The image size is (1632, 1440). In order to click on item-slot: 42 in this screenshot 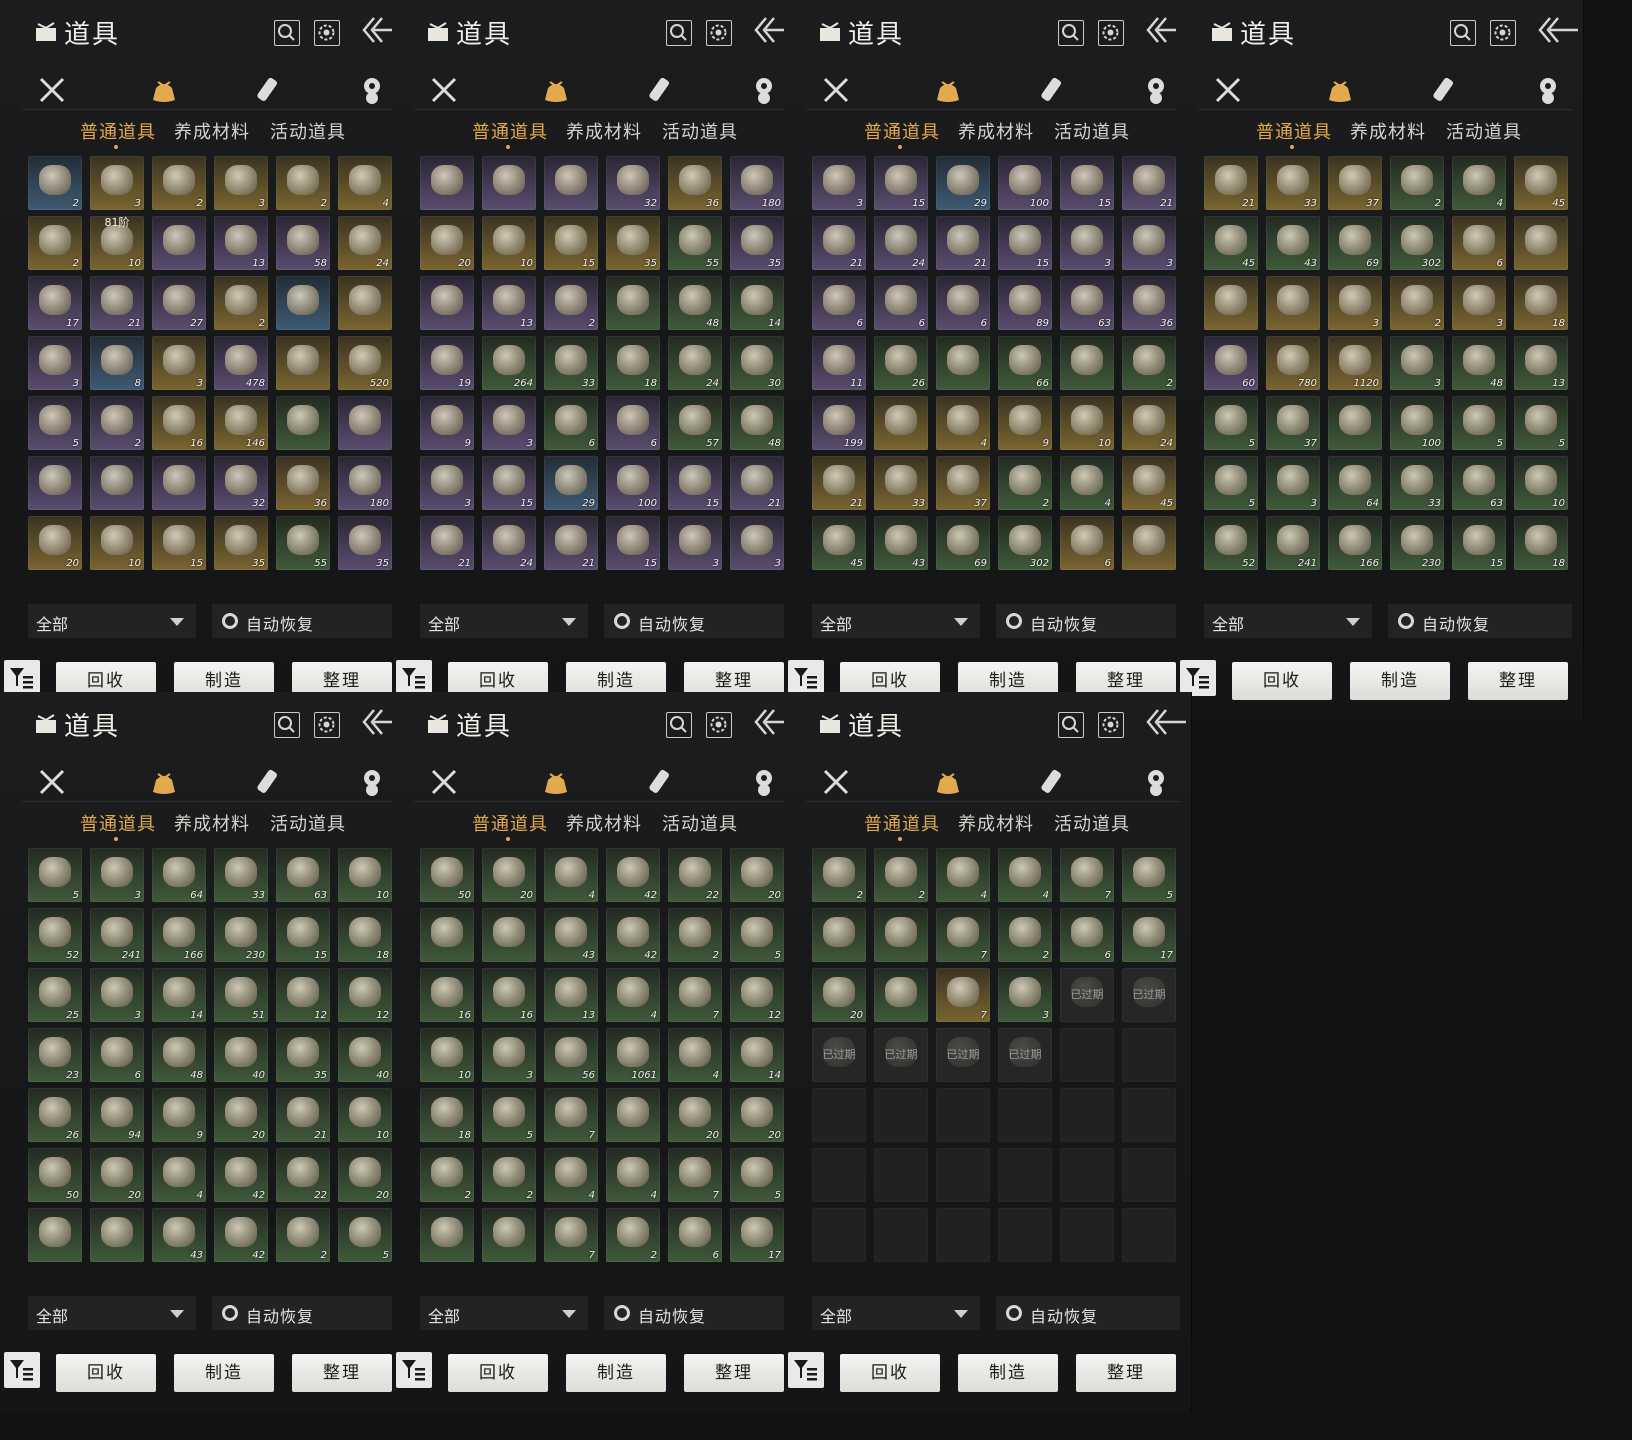, I will do `click(241, 1235)`.